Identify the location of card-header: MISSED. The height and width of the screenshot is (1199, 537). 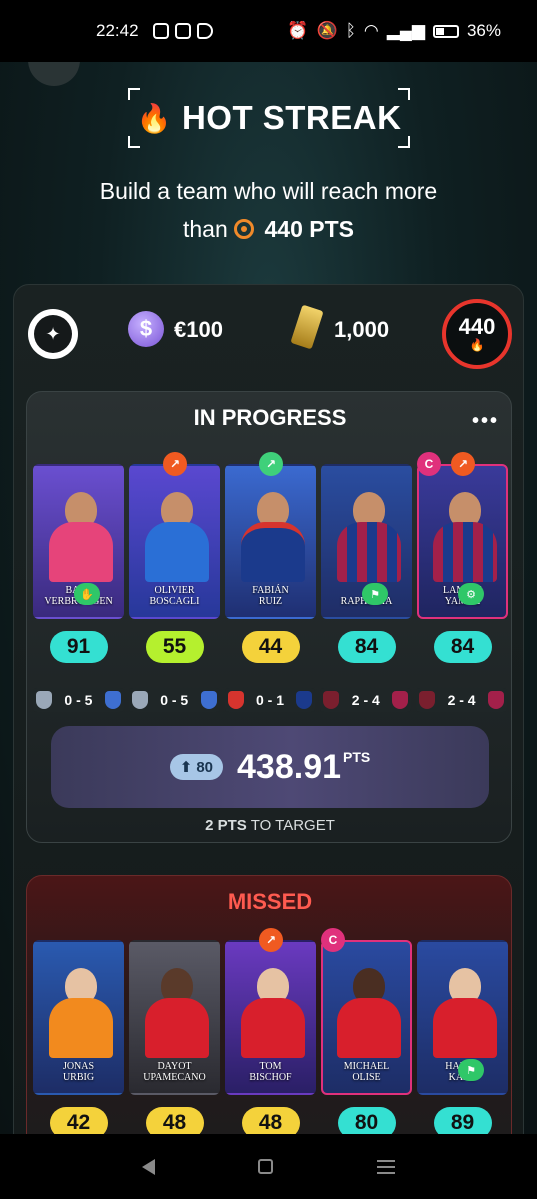
(270, 902).